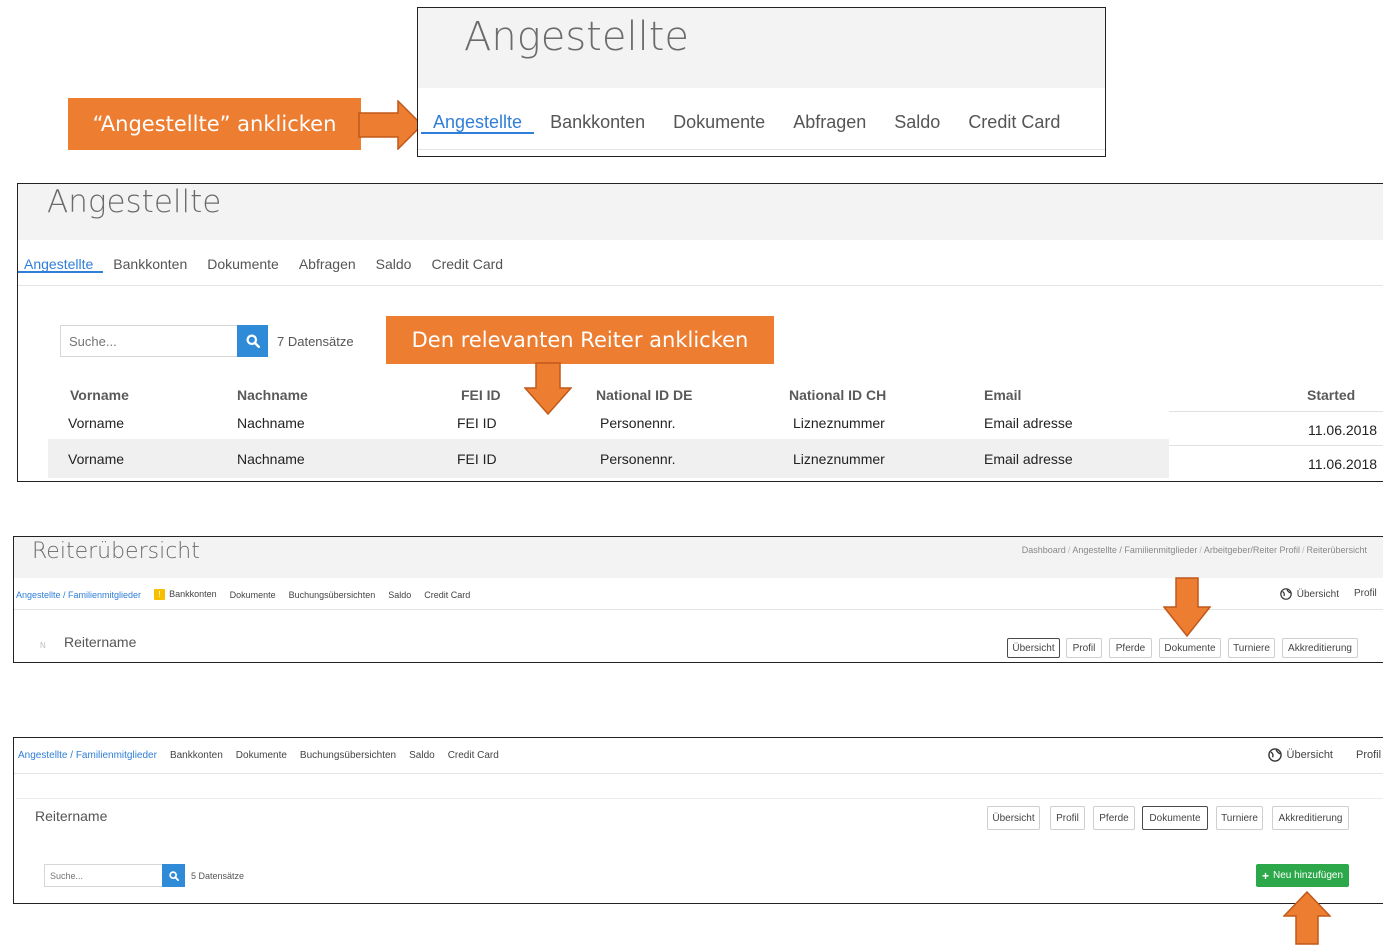 Image resolution: width=1383 pixels, height=947 pixels. What do you see at coordinates (1134, 550) in the screenshot?
I see `breadcrumb-employees: Angestellte / Familienmitglieder` at bounding box center [1134, 550].